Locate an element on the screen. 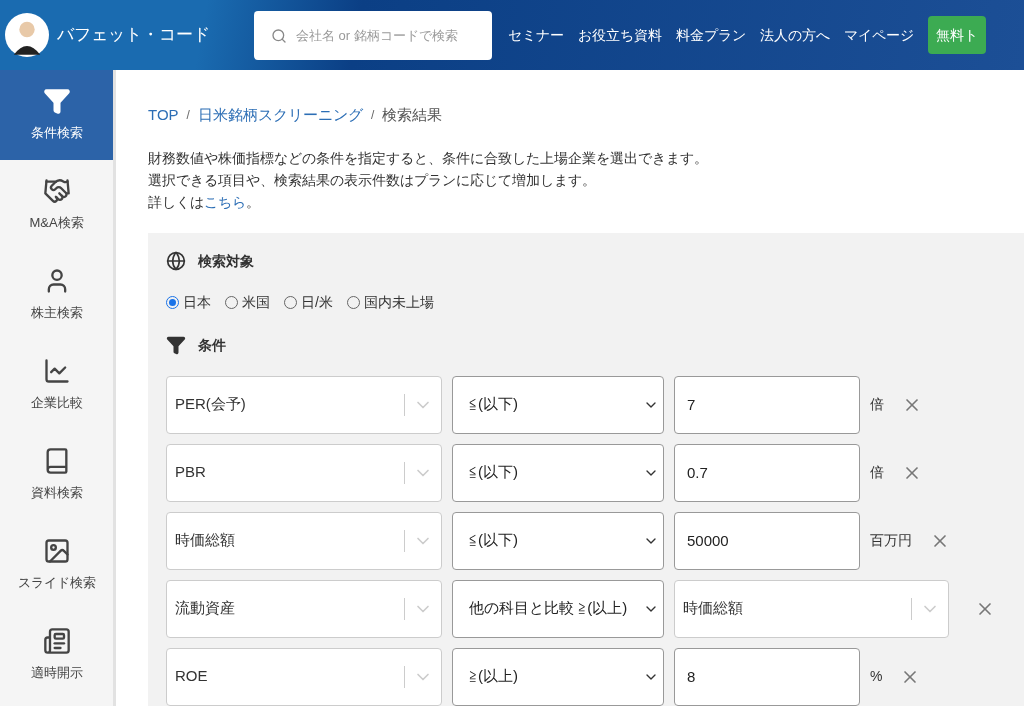 The image size is (1024, 706). radio-option: 日本 is located at coordinates (188, 302).